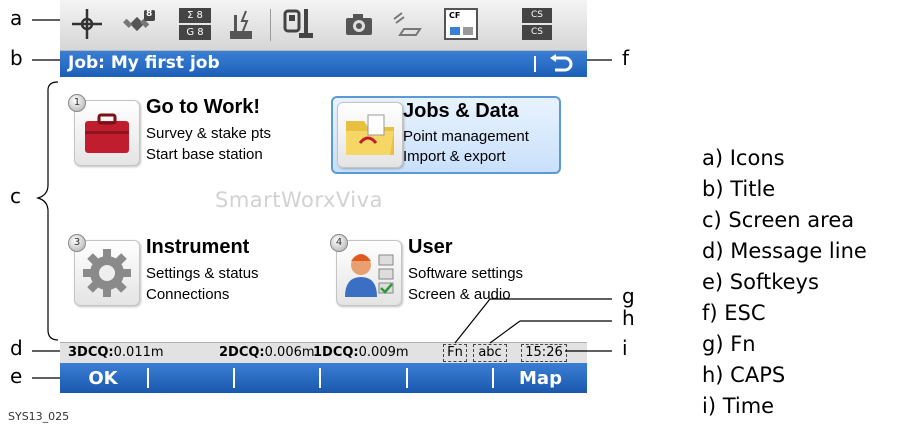  Describe the element at coordinates (628, 318) in the screenshot. I see `callout-h: h` at that location.